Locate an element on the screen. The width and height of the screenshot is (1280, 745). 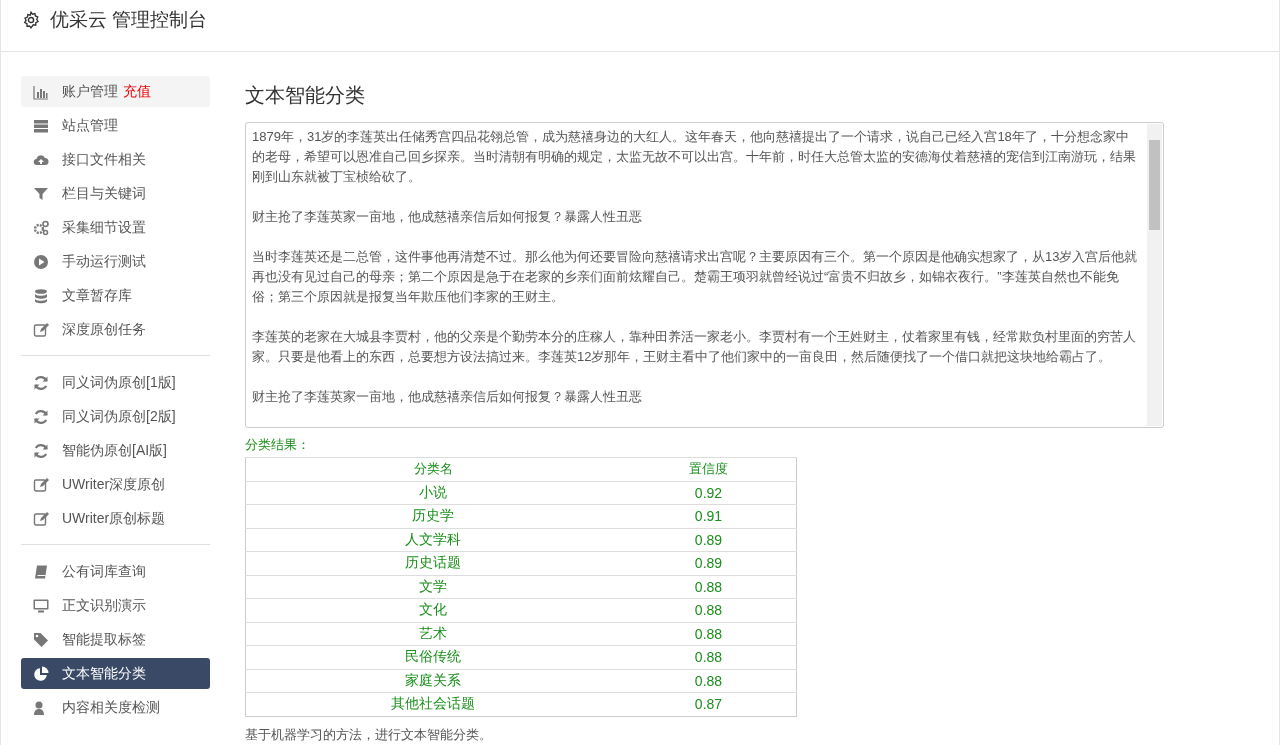
sidebar-item: 内容相关度检测 is located at coordinates (115, 707).